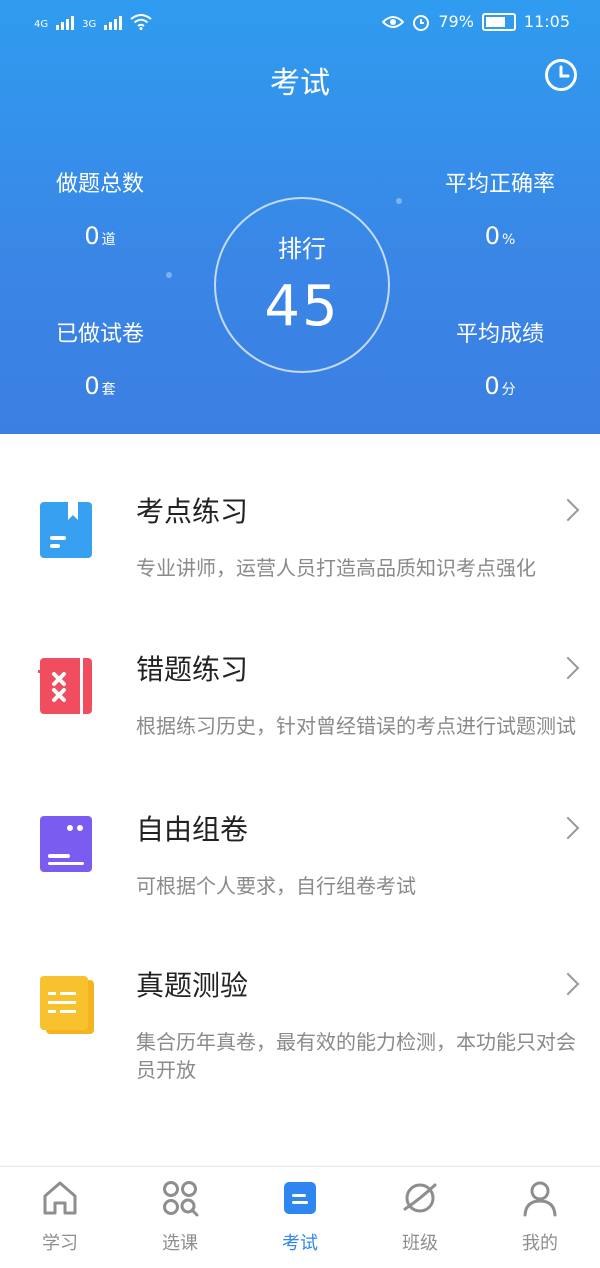 The height and width of the screenshot is (1268, 600). Describe the element at coordinates (99, 334) in the screenshot. I see `stat-label: 已做试卷` at that location.